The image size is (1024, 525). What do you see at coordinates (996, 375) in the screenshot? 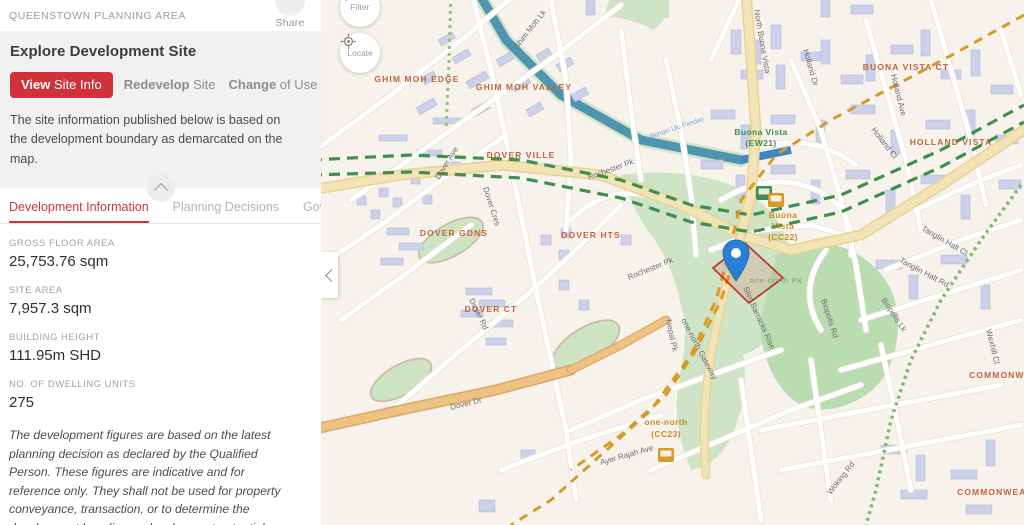
I see `map-estate-label: COMMONWEALTH 10` at bounding box center [996, 375].